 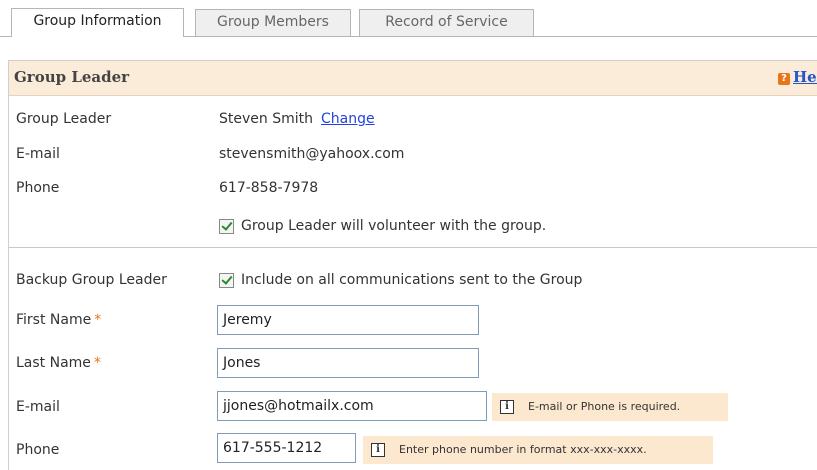 I want to click on backup-email-label: E-mail, so click(x=38, y=407).